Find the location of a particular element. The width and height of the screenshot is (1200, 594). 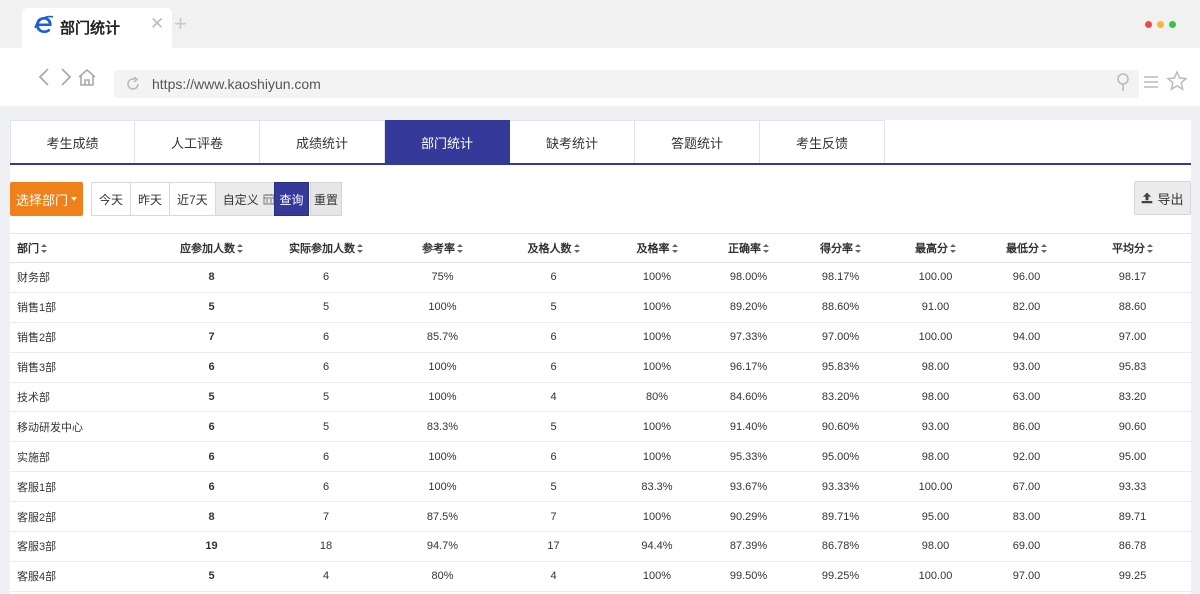

table-cell: 82.00 is located at coordinates (1026, 307).